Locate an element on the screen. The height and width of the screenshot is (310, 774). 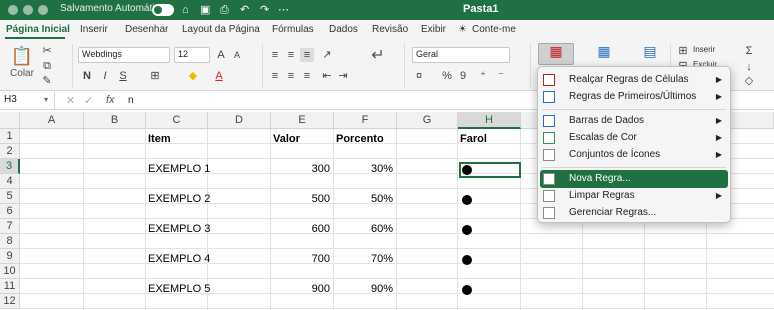
increase-font-icon: A is located at coordinates (221, 55).